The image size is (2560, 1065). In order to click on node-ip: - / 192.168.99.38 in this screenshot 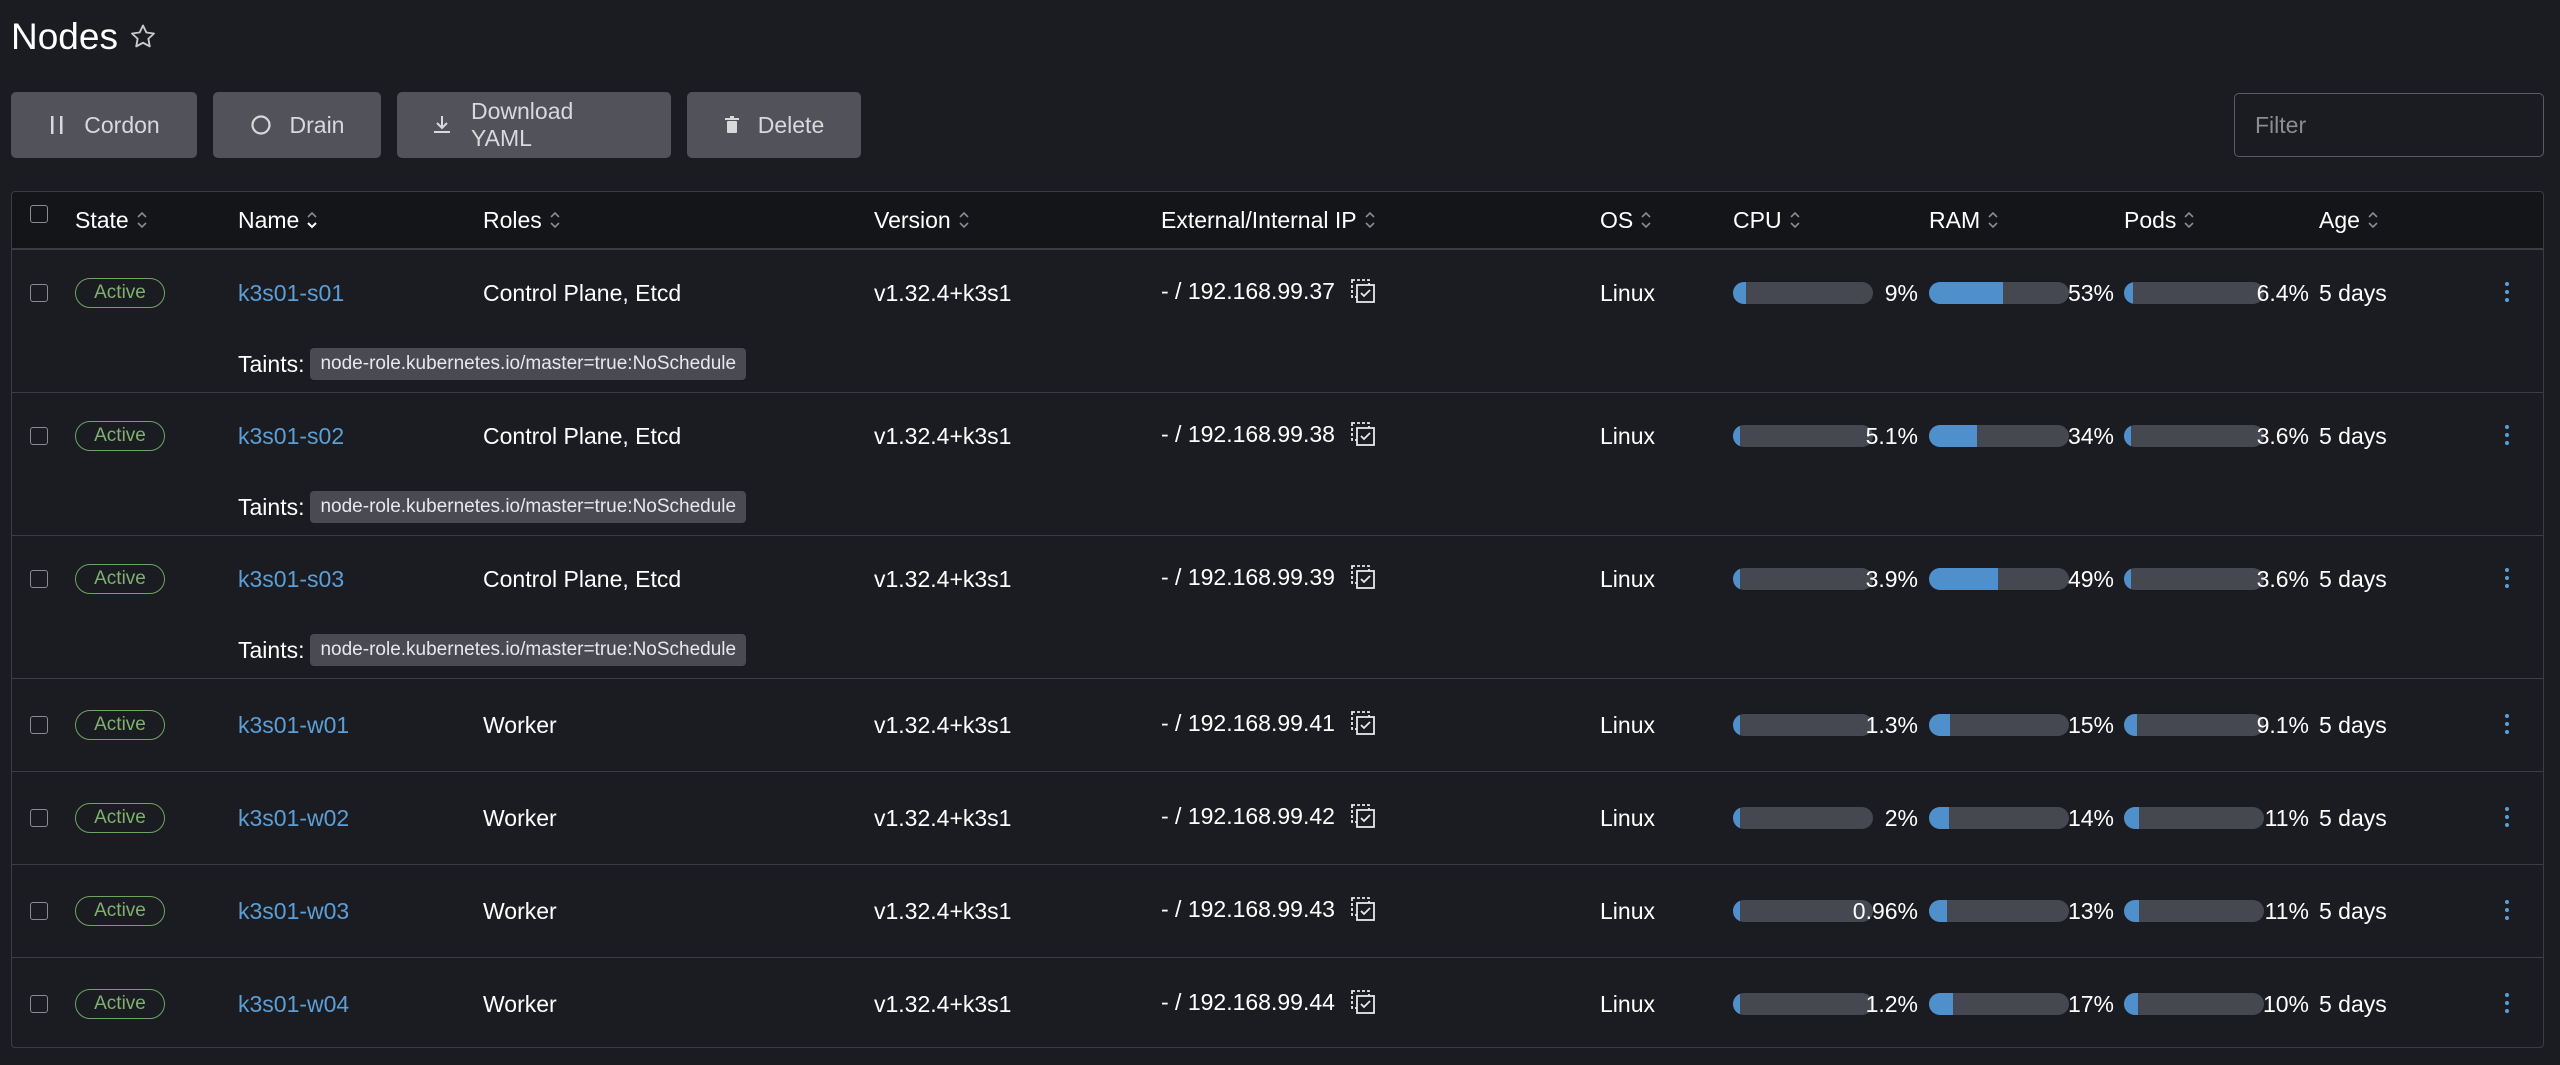, I will do `click(1269, 434)`.